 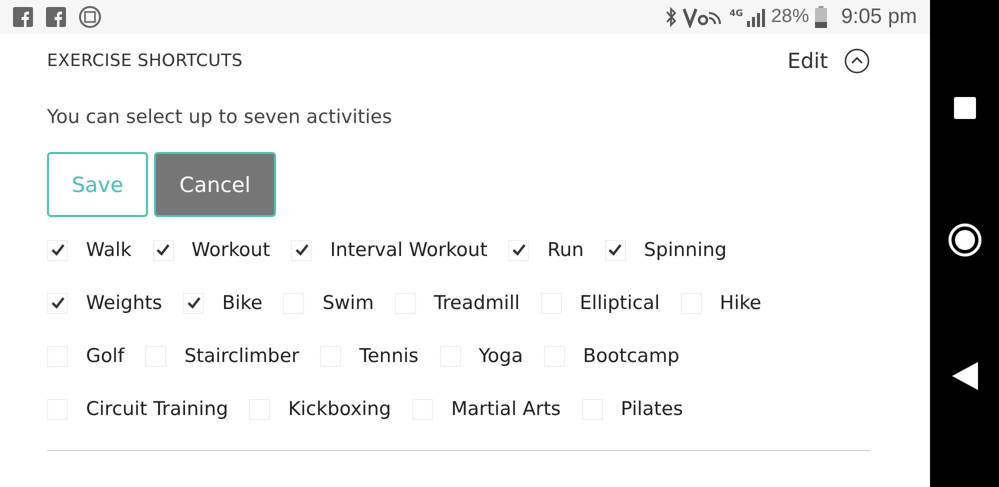 I want to click on activity-label: Walk, so click(x=109, y=250).